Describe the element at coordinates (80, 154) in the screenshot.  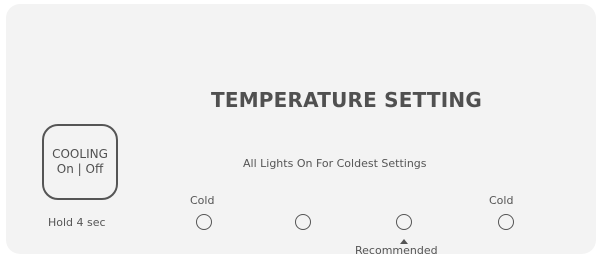
I see `cooling-button-label: COOLING` at that location.